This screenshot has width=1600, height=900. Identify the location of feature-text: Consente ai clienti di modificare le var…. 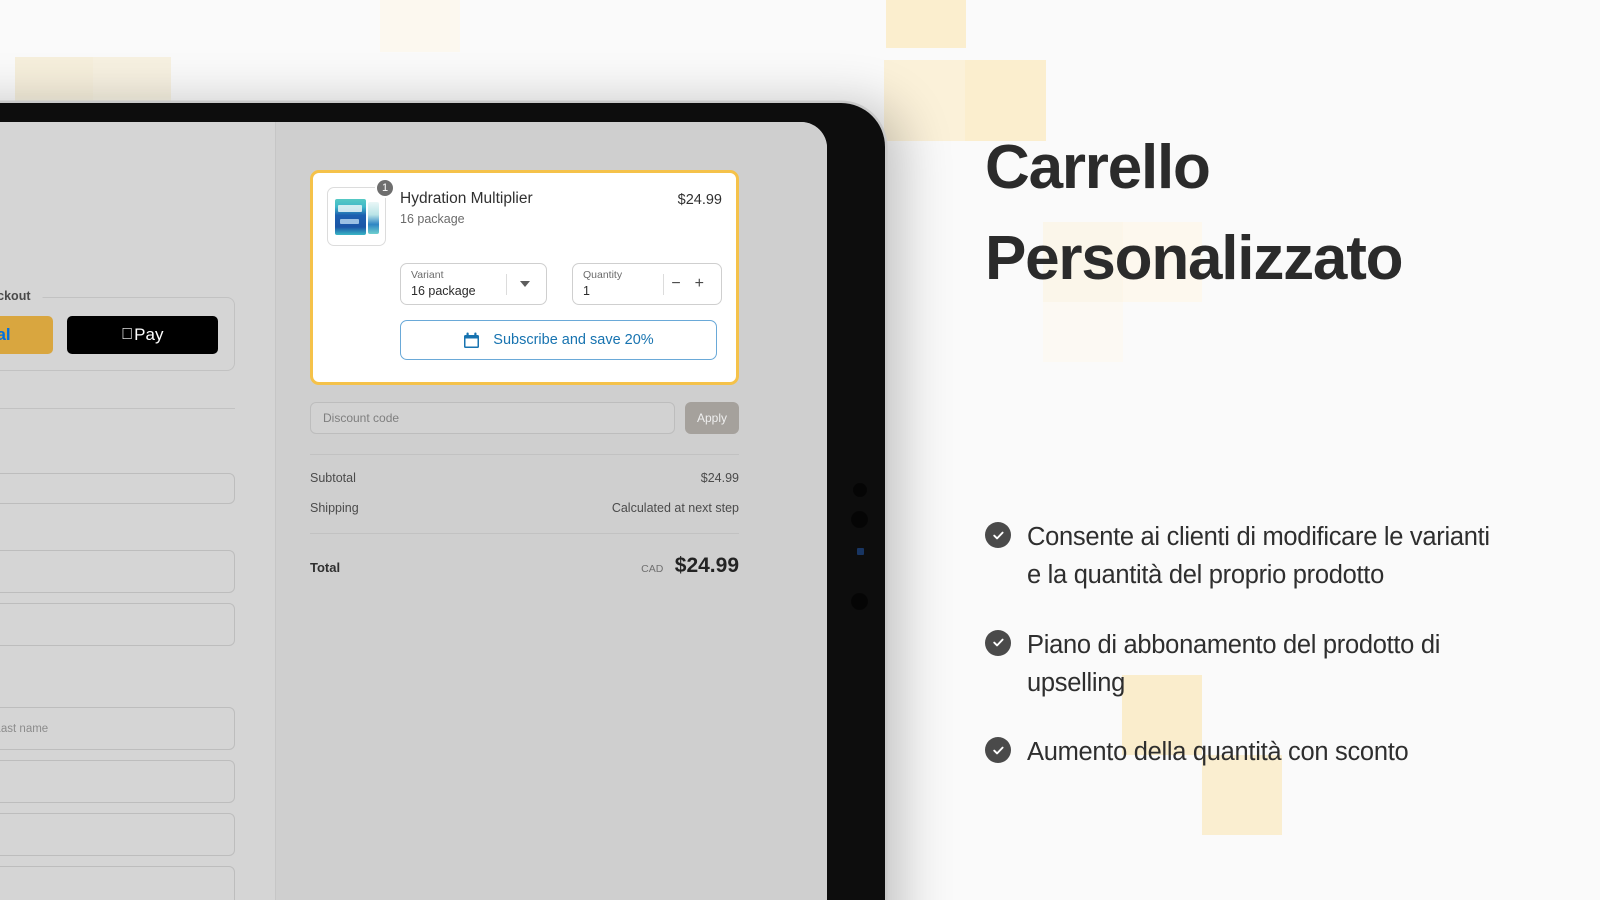
(1258, 556).